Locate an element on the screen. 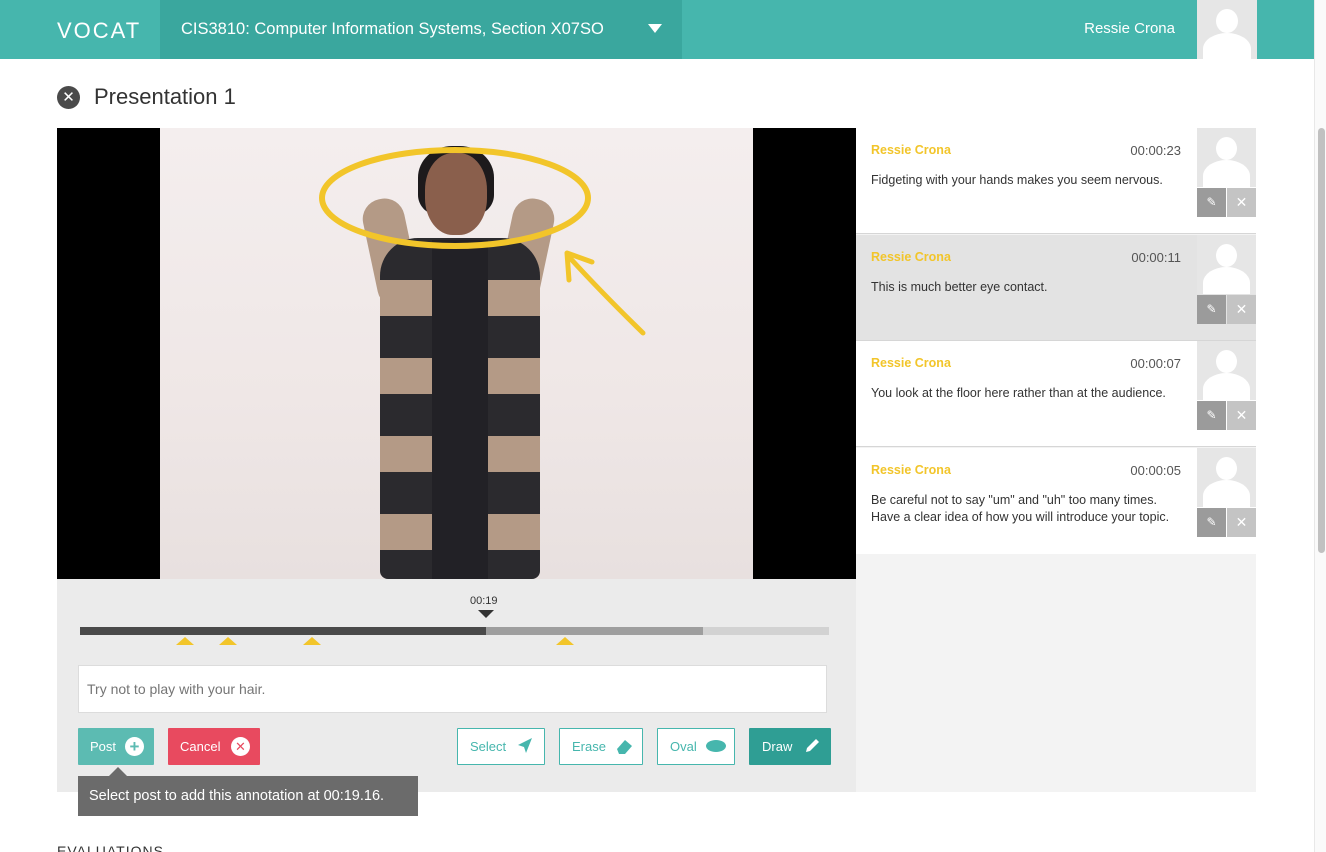 This screenshot has width=1326, height=852. select-tool-button: Select is located at coordinates (501, 746).